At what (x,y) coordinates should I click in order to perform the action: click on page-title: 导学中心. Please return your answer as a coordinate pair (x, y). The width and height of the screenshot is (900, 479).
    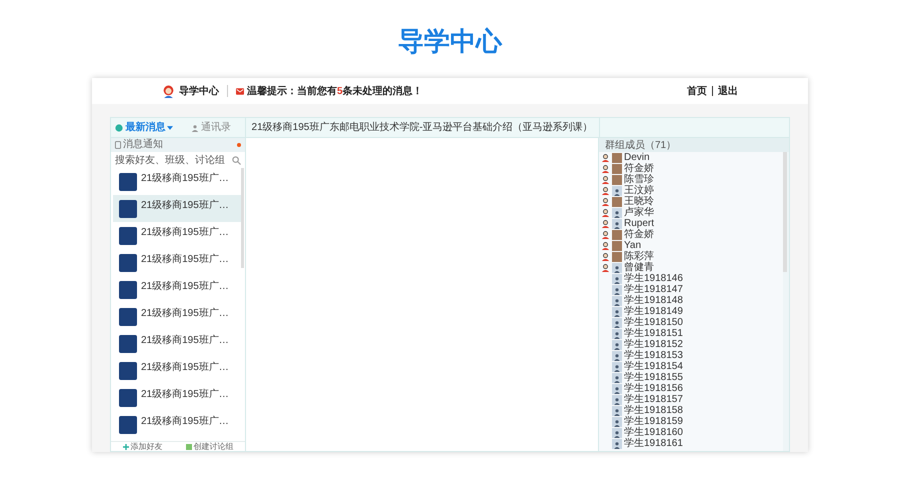
    Looking at the image, I should click on (450, 41).